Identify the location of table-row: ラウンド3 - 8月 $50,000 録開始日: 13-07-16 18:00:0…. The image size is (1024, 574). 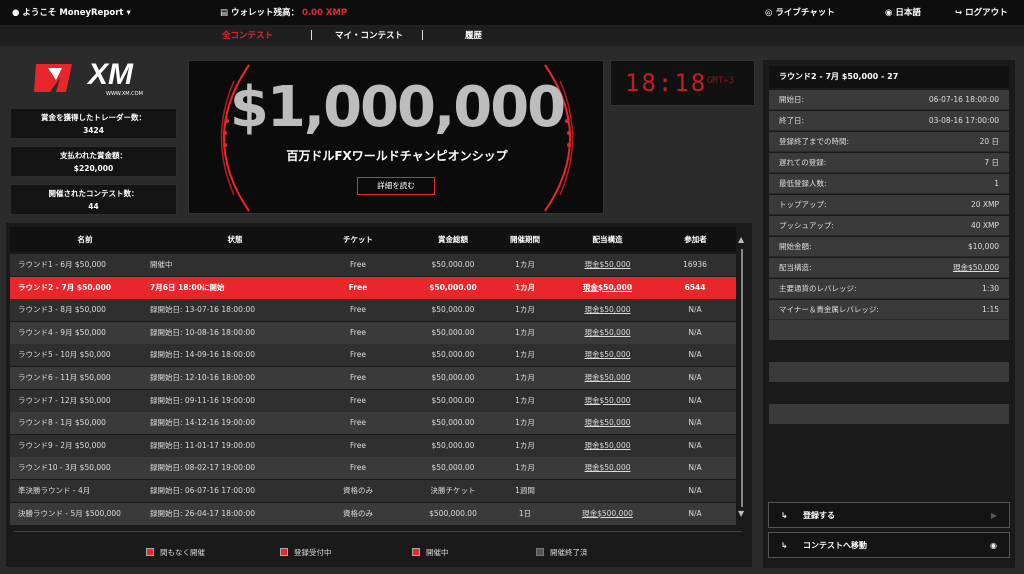
(373, 310).